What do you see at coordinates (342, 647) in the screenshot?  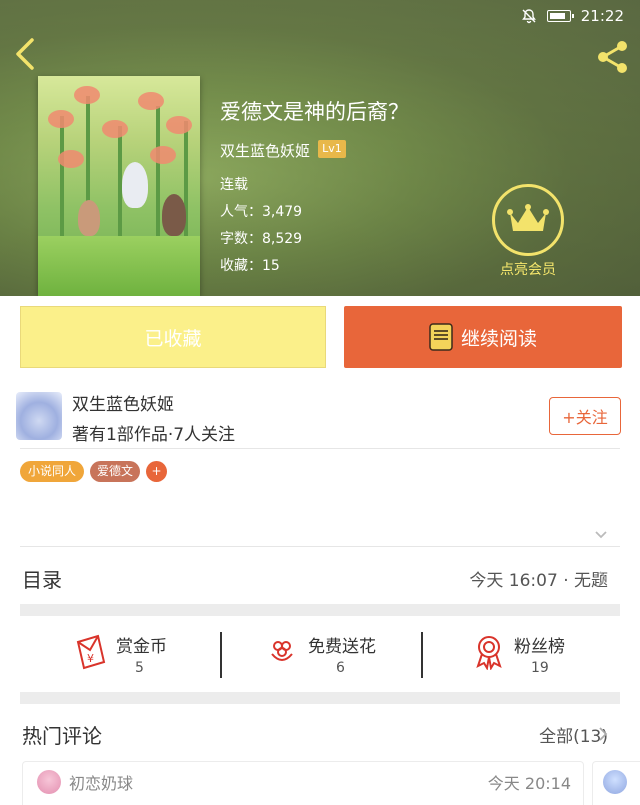 I see `stat-label: 免费送花` at bounding box center [342, 647].